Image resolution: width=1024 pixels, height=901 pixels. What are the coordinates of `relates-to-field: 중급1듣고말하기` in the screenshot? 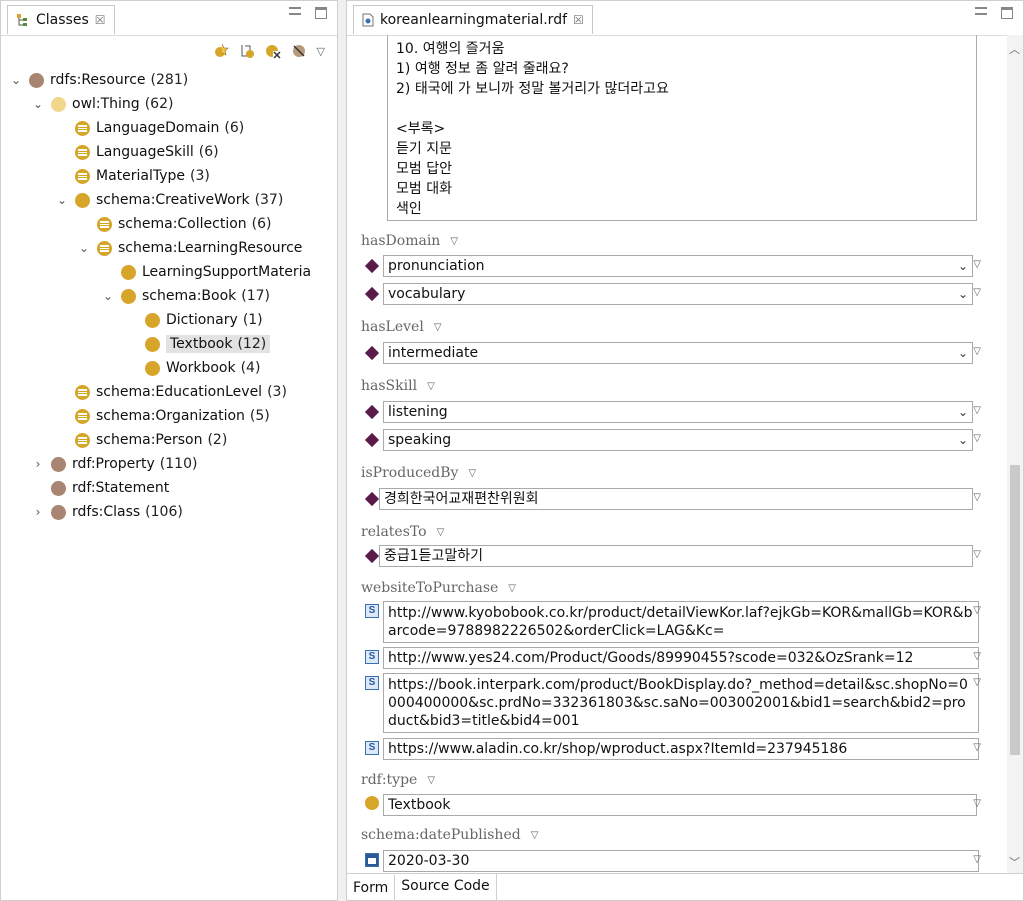 It's located at (676, 556).